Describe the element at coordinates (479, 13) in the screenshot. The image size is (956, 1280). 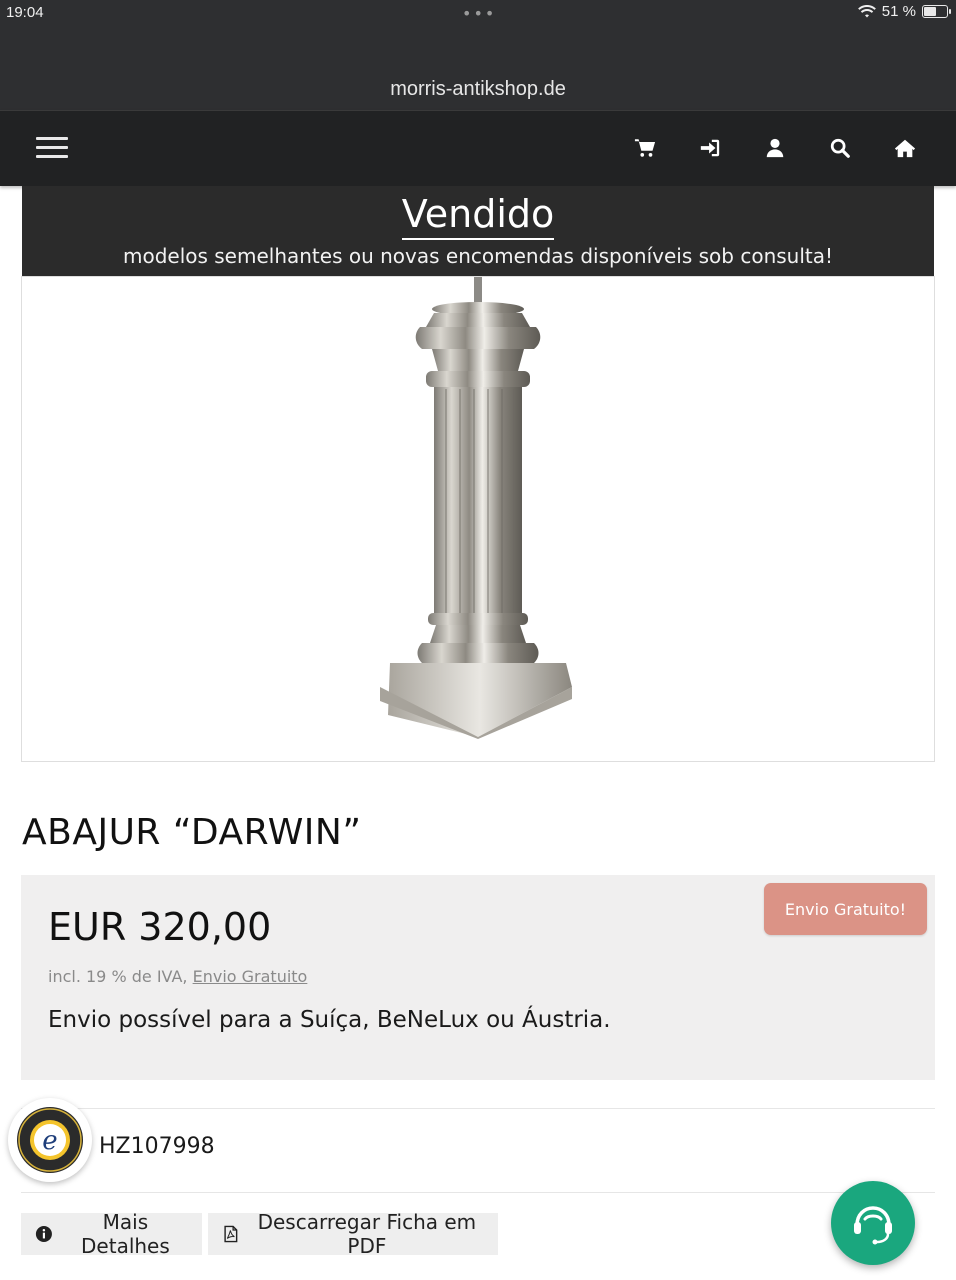
I see `multitasking-dots-icon: •••` at that location.